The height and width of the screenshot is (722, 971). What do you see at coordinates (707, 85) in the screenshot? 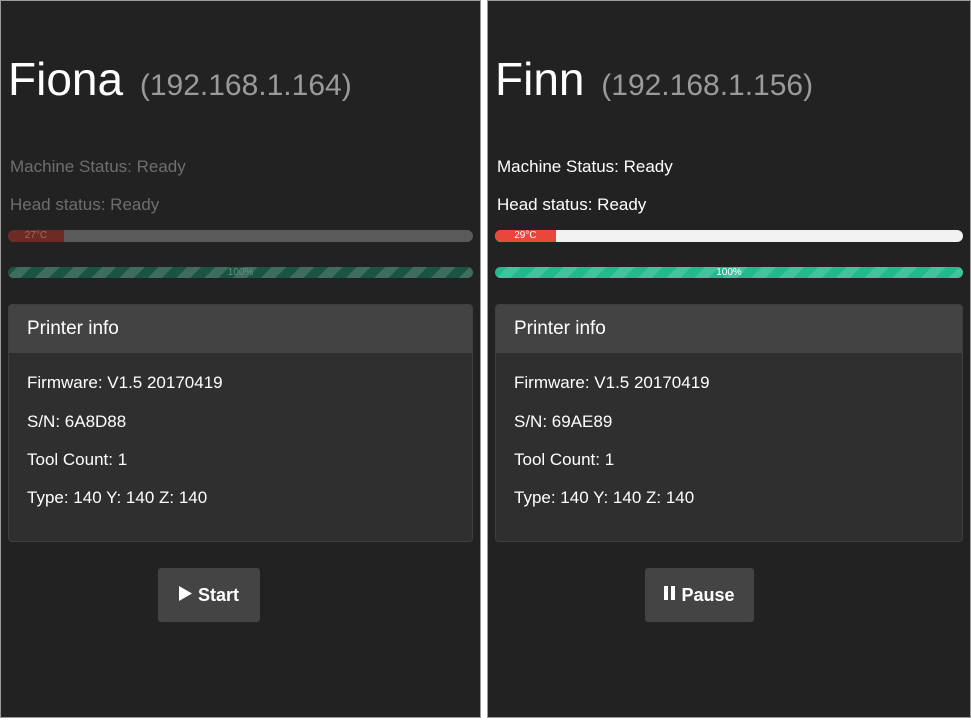
I see `printer-ip: (192.168.1.156)` at bounding box center [707, 85].